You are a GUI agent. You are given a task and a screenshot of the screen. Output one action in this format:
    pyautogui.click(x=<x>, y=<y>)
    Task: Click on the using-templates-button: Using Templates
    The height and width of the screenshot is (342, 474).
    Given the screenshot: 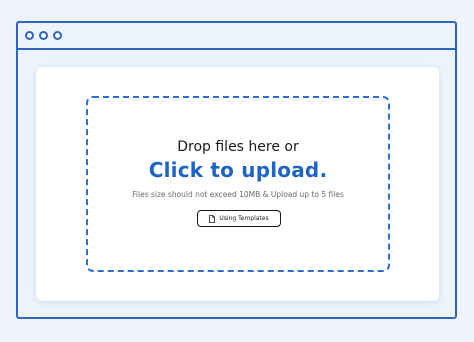 What is the action you would take?
    pyautogui.click(x=239, y=218)
    